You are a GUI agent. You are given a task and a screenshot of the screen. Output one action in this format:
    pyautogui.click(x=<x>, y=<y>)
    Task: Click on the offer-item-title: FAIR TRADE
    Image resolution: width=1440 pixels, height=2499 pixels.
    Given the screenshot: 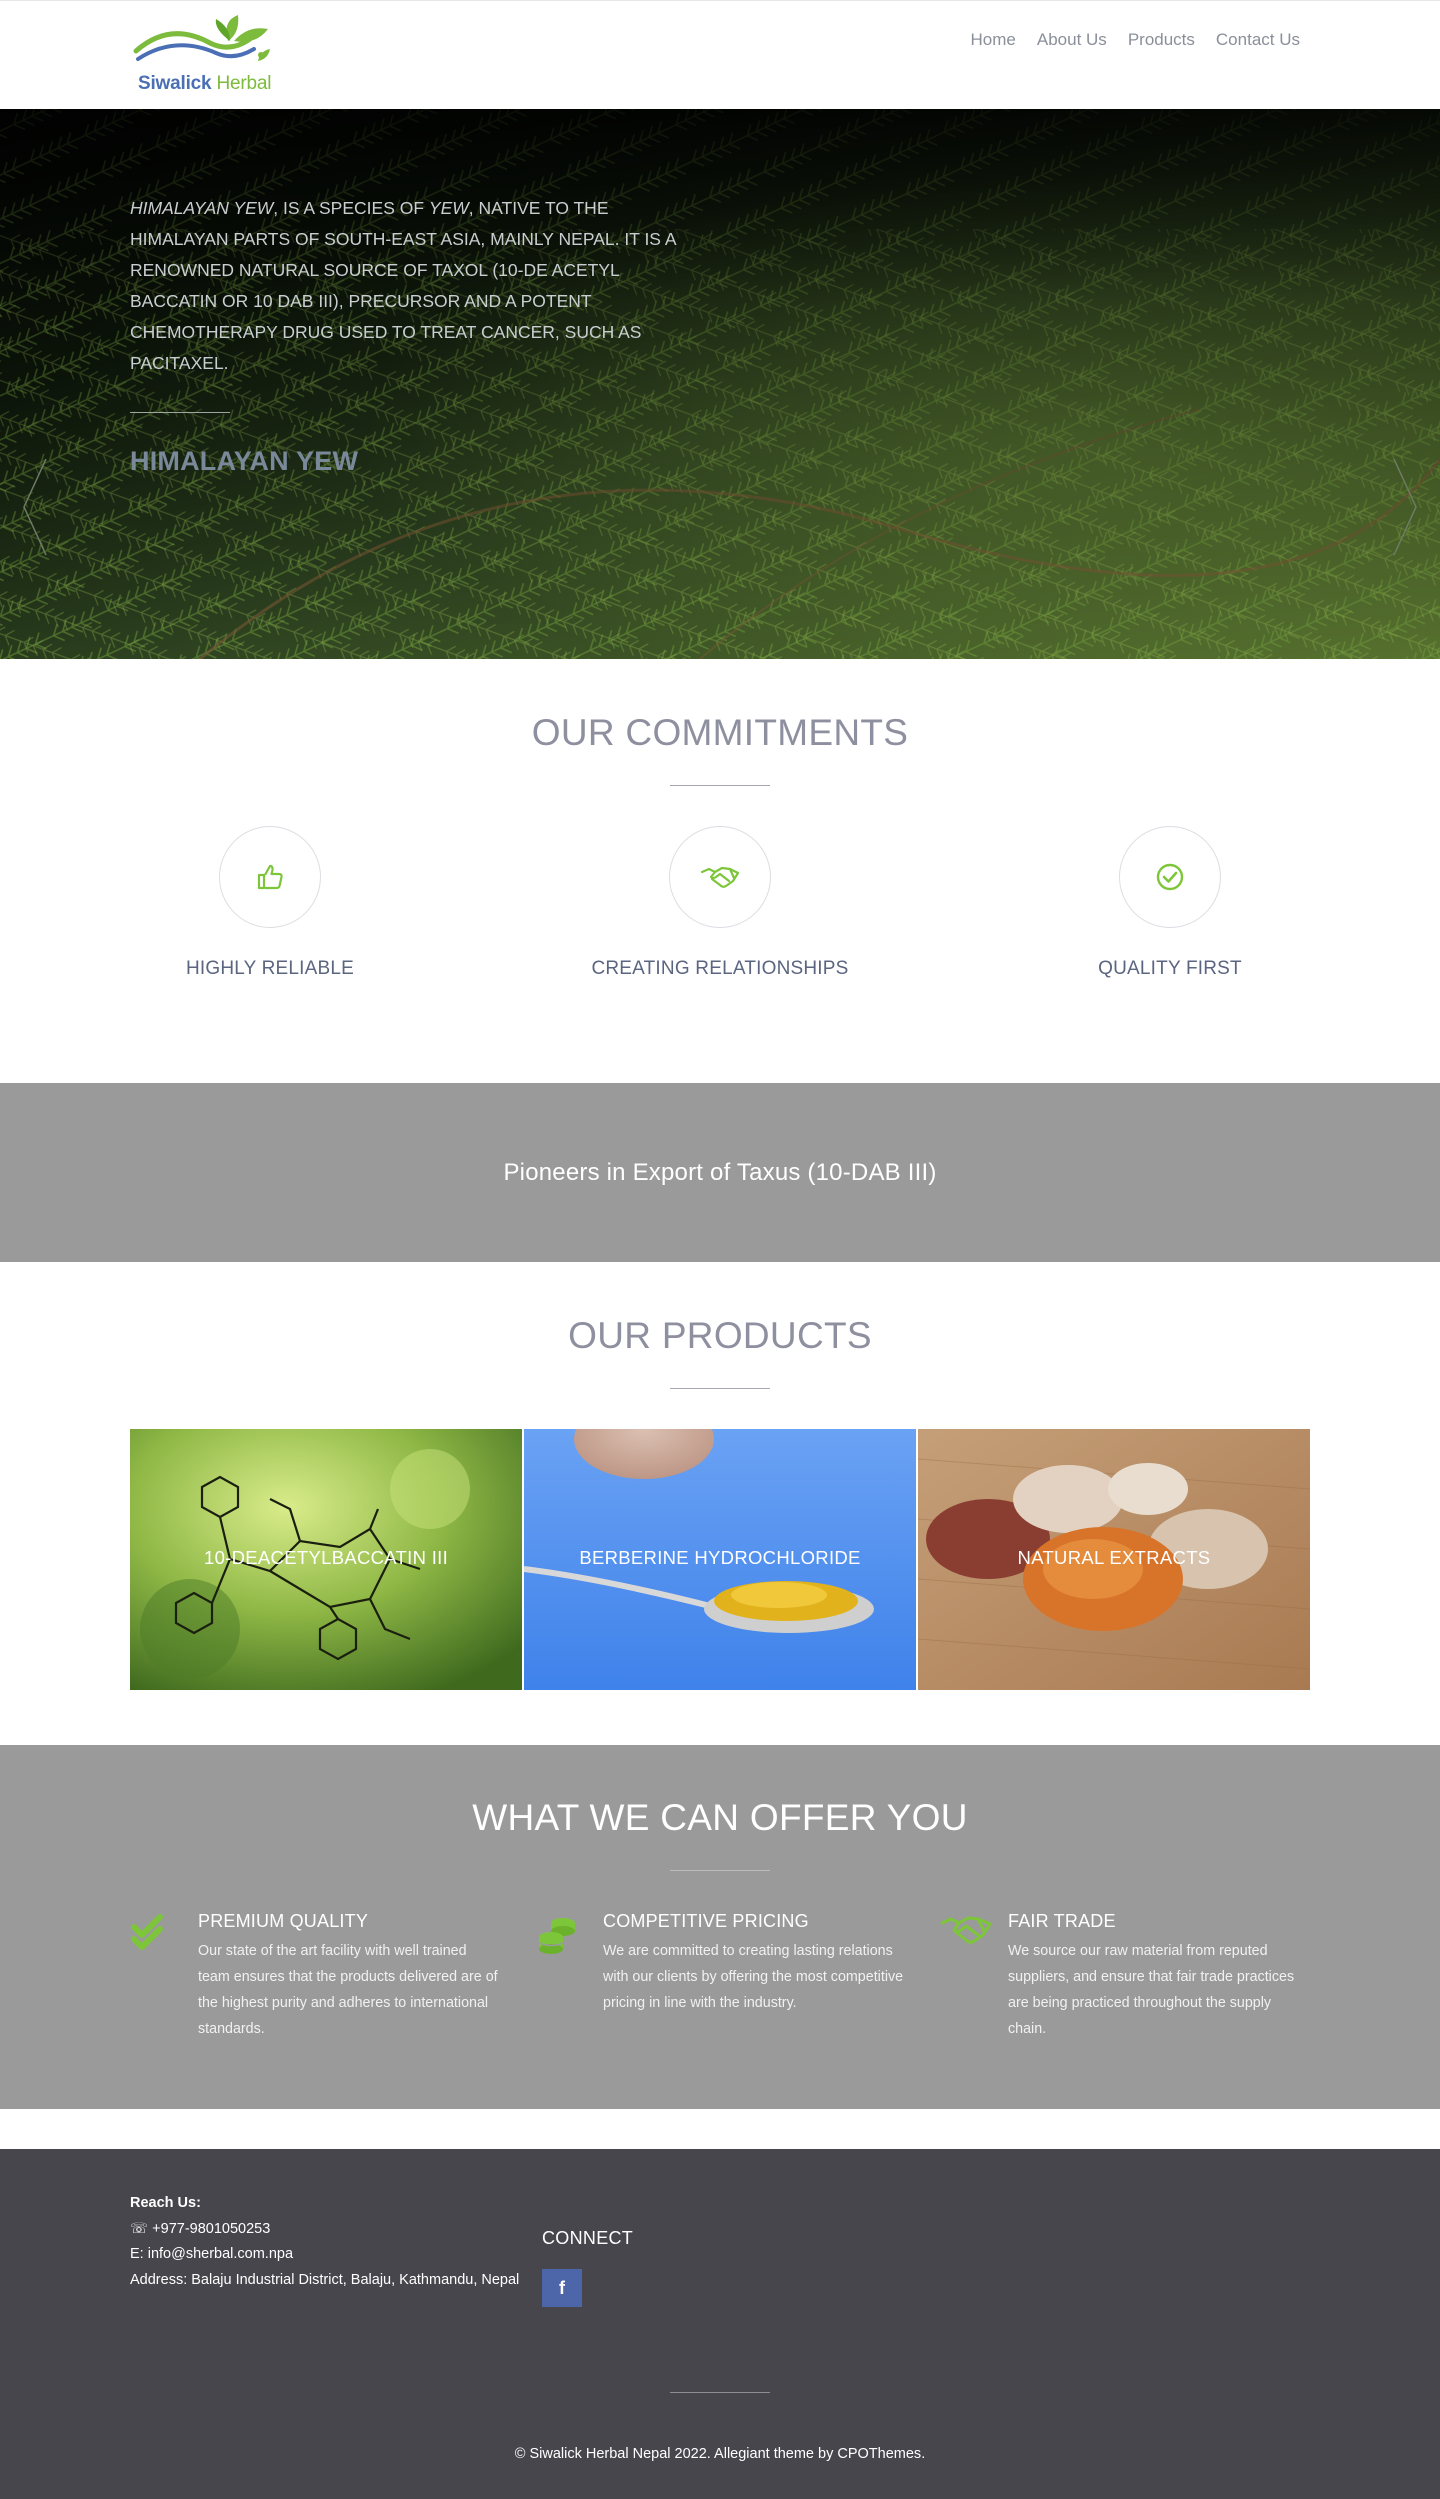 What is the action you would take?
    pyautogui.click(x=1062, y=1921)
    